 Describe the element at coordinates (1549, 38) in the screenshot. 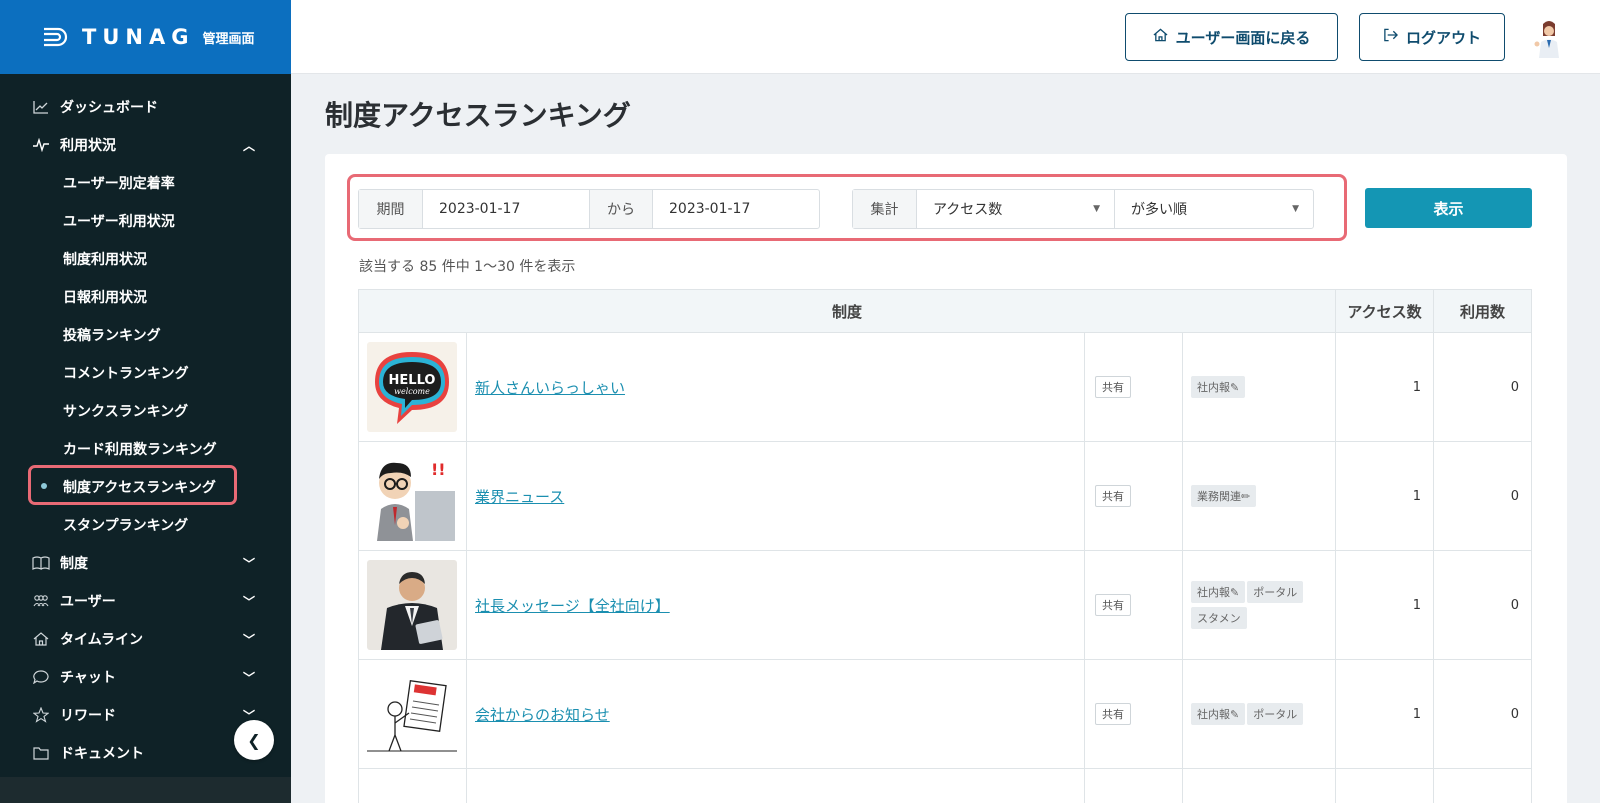

I see `avatar` at that location.